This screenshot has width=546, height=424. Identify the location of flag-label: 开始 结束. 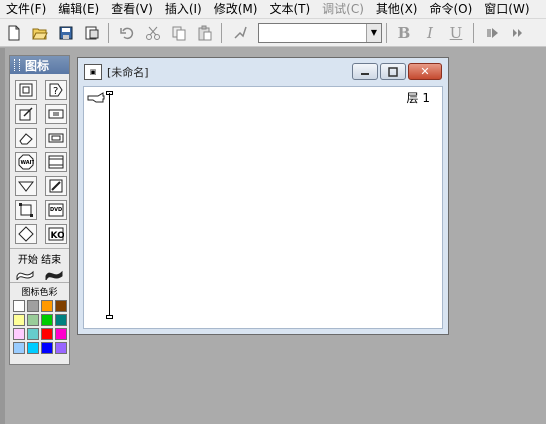
(39, 257).